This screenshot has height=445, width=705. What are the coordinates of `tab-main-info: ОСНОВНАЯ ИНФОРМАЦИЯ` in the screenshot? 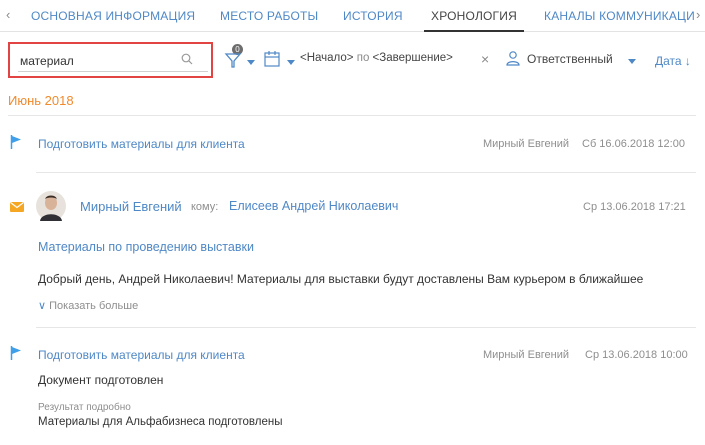 It's located at (113, 16).